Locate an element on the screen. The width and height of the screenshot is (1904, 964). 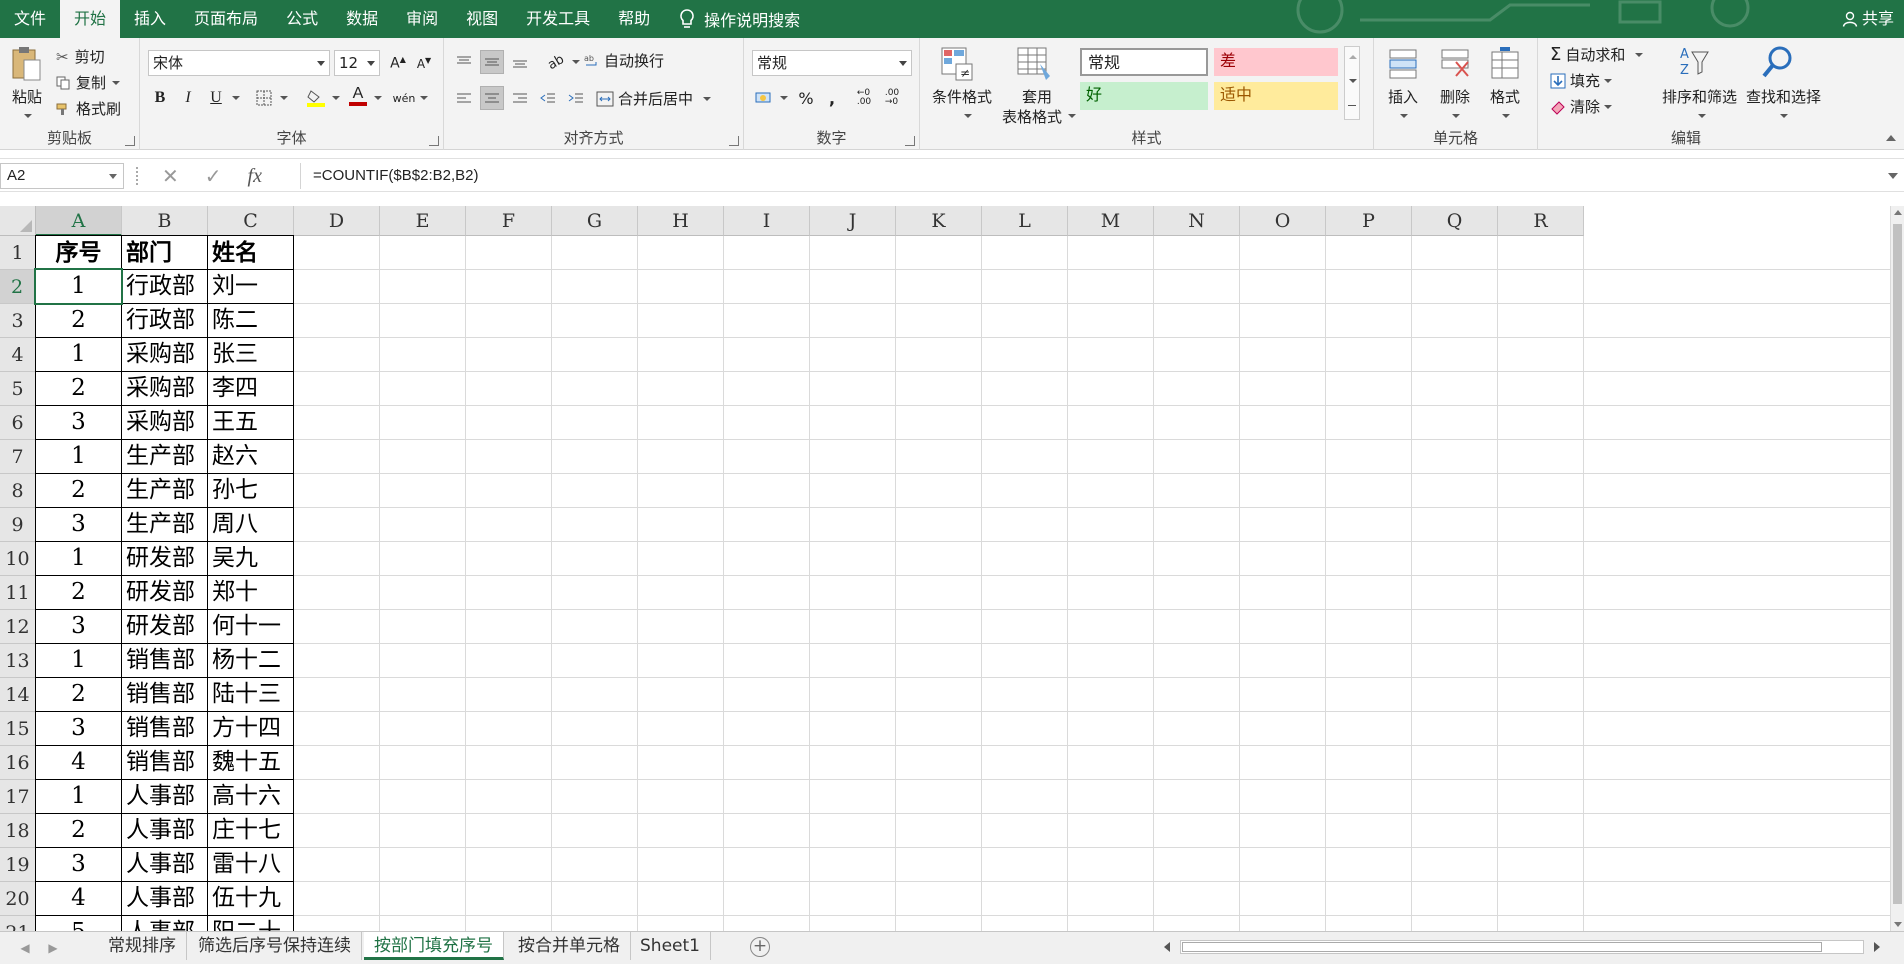
decrease-decimal-button: .00 →0 is located at coordinates (892, 98).